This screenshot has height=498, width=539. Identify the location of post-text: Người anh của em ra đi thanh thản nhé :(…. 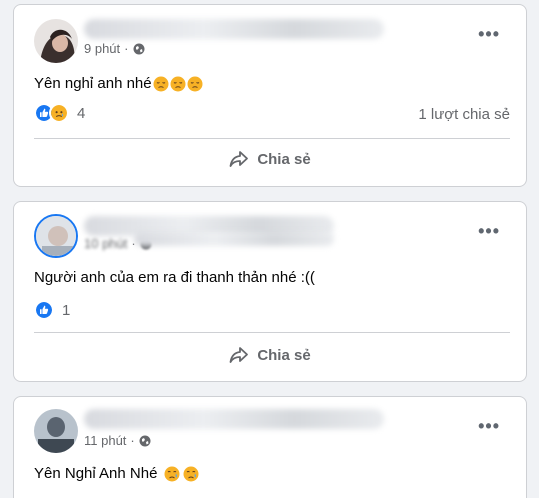
(174, 277).